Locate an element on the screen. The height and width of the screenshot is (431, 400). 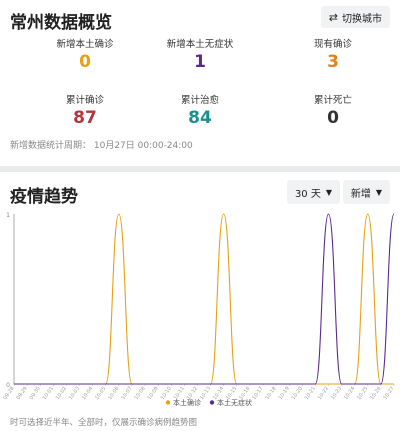
legend-label: 本土确诊 is located at coordinates (187, 402).